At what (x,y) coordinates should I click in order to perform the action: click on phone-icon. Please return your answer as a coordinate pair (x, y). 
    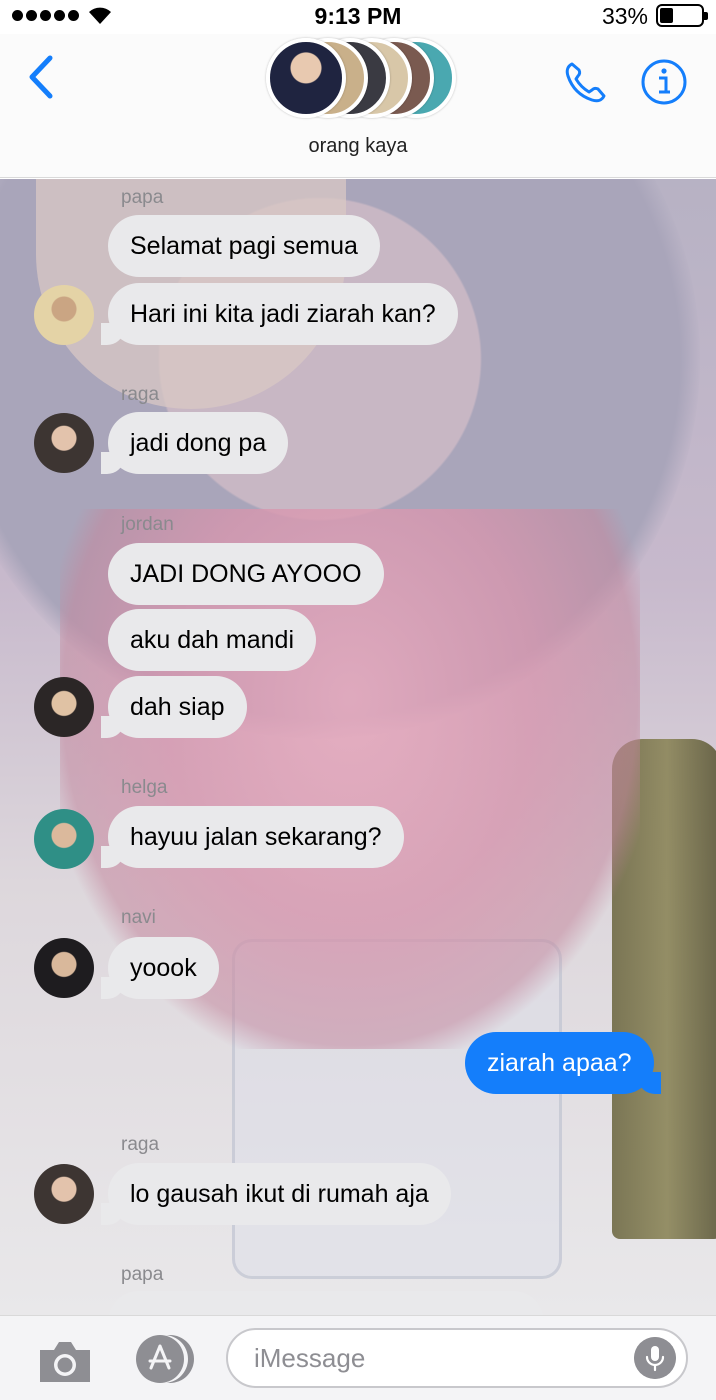
    Looking at the image, I should click on (585, 83).